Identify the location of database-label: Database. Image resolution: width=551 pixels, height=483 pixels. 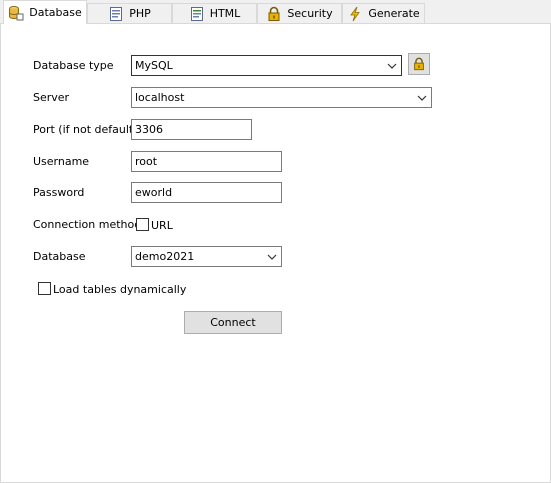
(59, 256).